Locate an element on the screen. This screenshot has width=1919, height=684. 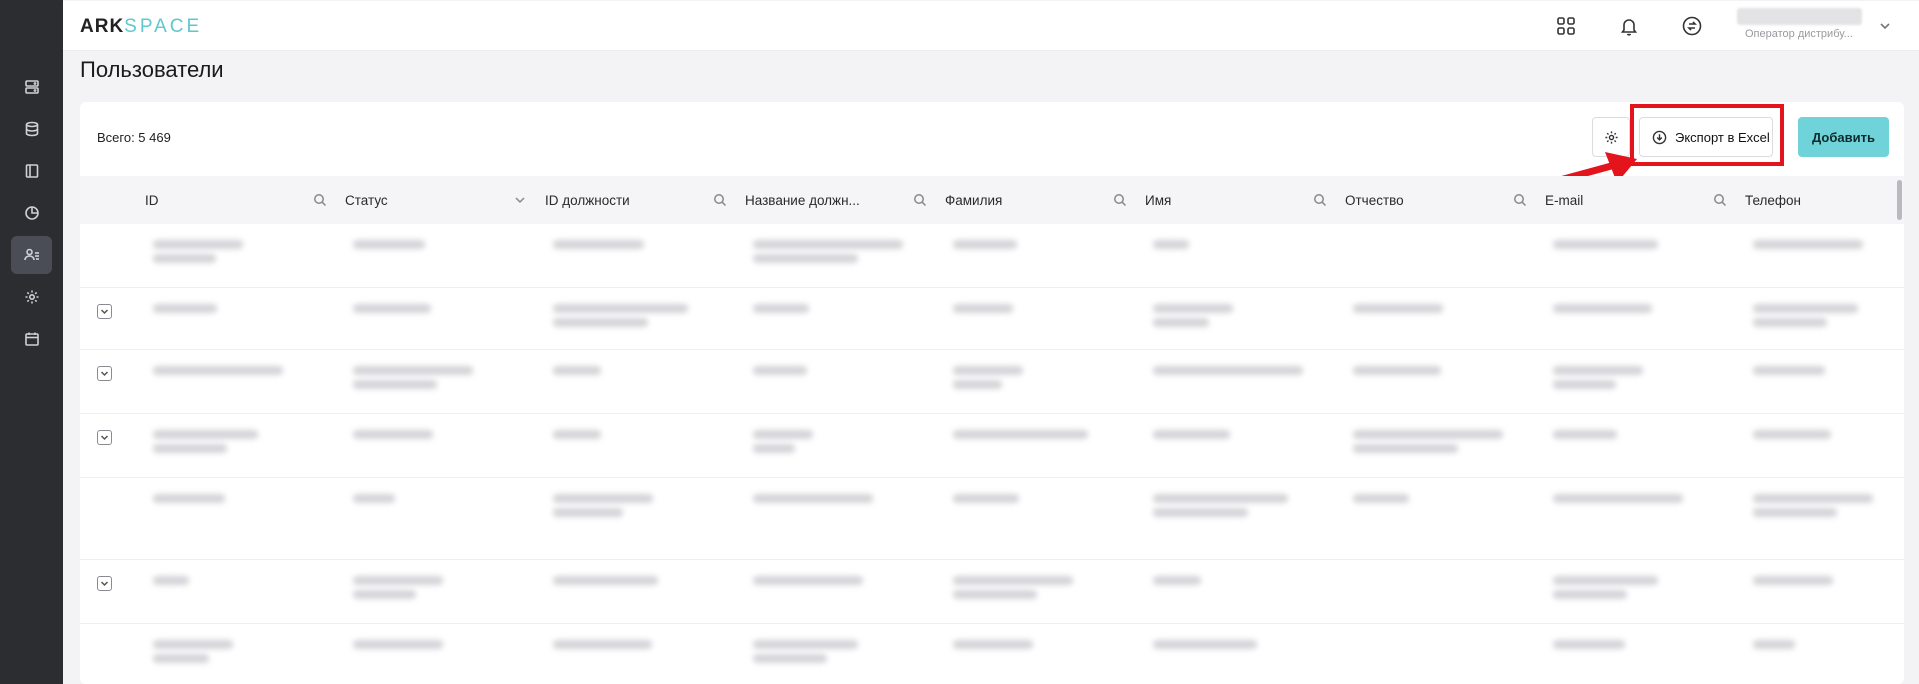
pie-chart-icon is located at coordinates (31, 213).